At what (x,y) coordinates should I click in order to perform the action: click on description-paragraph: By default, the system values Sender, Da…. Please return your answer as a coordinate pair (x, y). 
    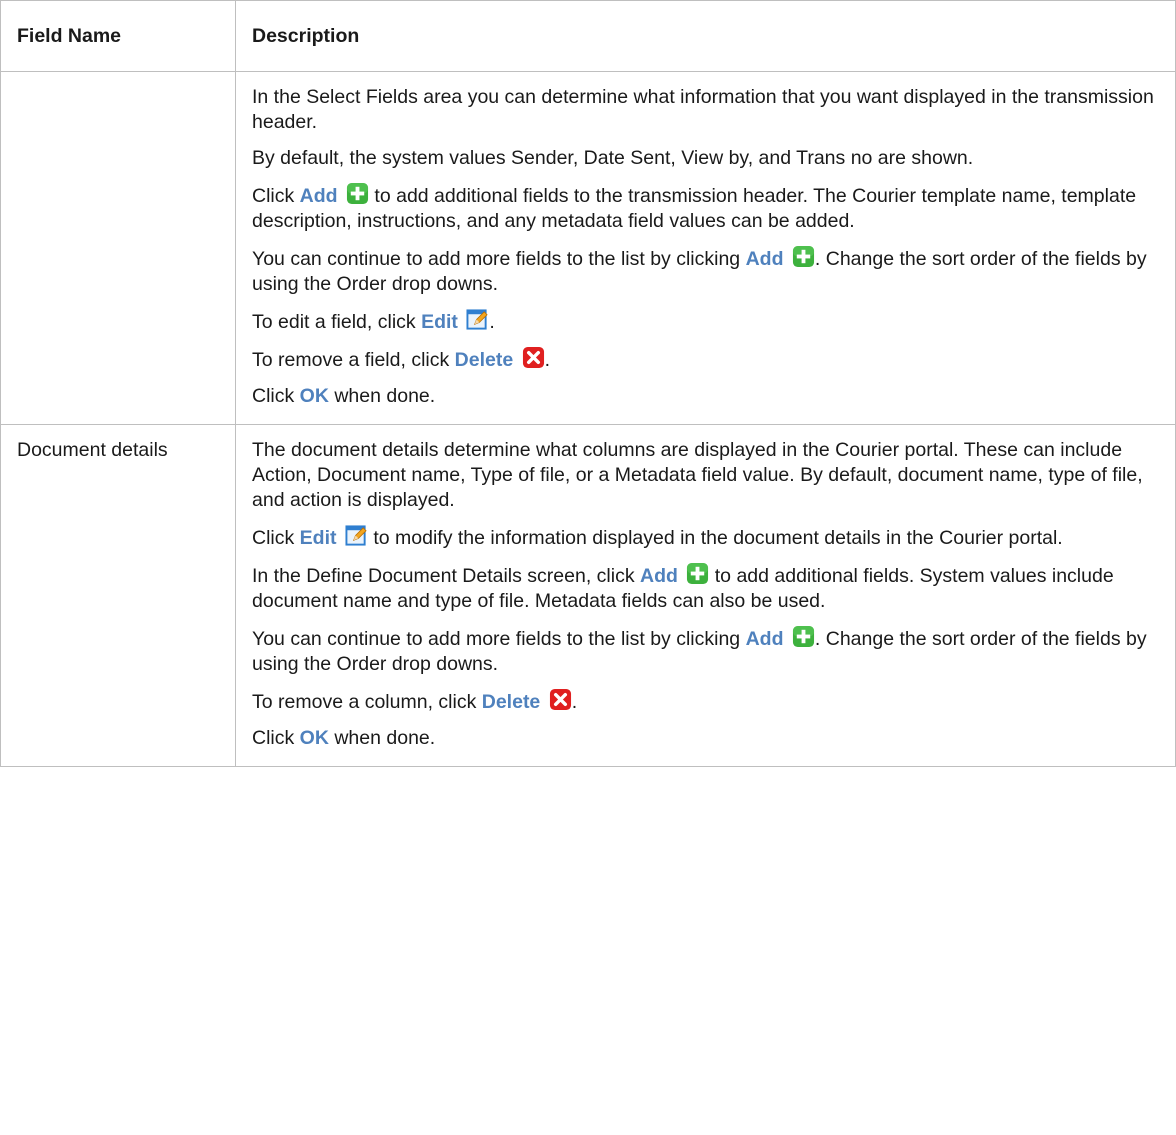
    Looking at the image, I should click on (705, 158).